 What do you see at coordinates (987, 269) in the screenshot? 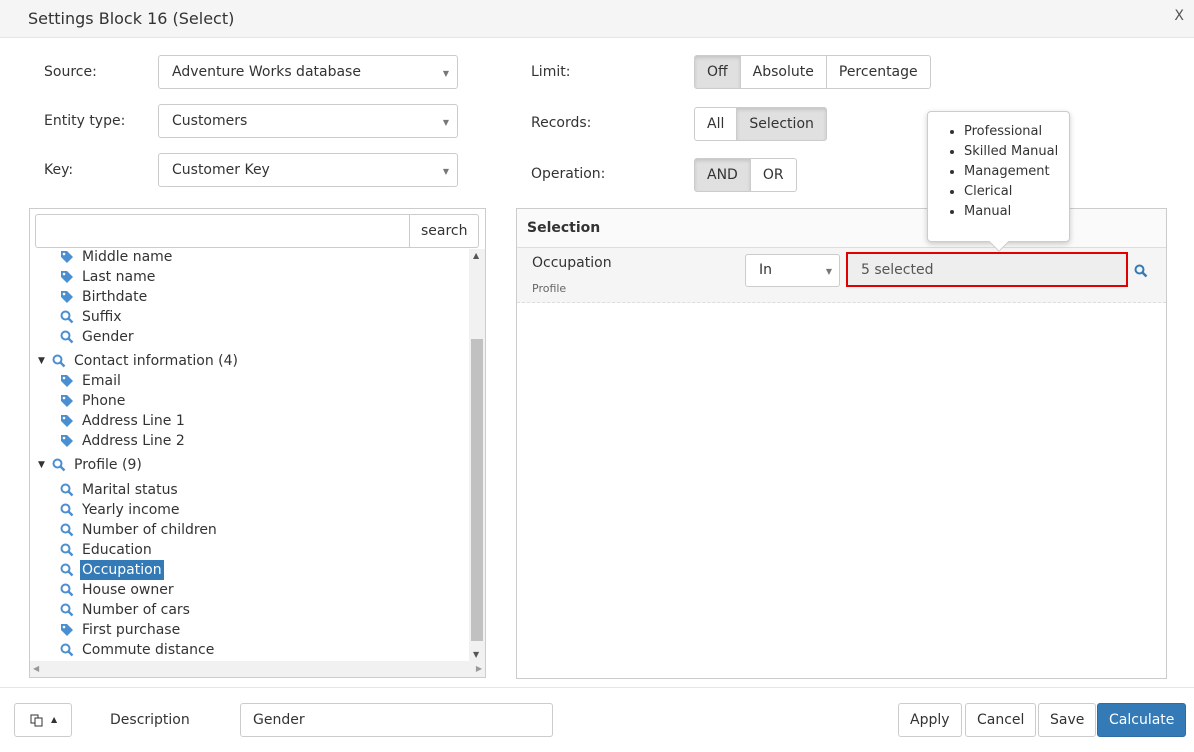
I see `values-multiselect: 5 selected` at bounding box center [987, 269].